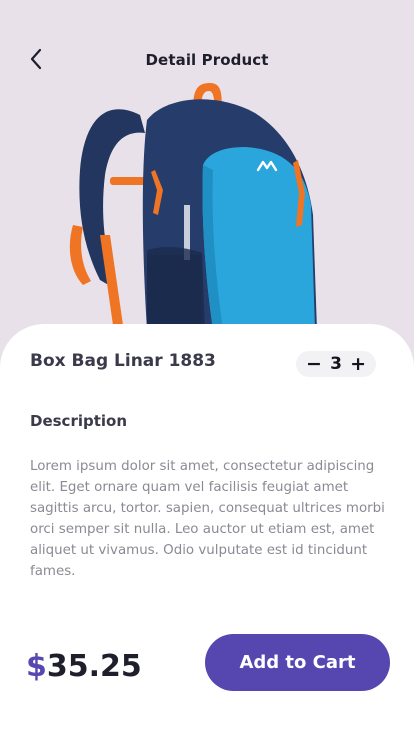 The height and width of the screenshot is (744, 414). What do you see at coordinates (94, 666) in the screenshot?
I see `price-value: 35.25` at bounding box center [94, 666].